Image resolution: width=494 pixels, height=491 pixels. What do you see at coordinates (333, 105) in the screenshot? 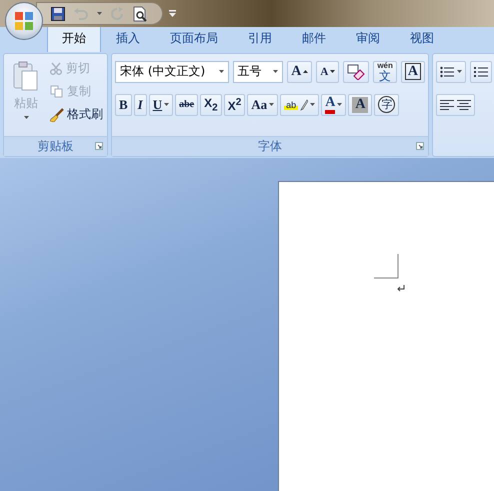
I see `font-color-button: A` at bounding box center [333, 105].